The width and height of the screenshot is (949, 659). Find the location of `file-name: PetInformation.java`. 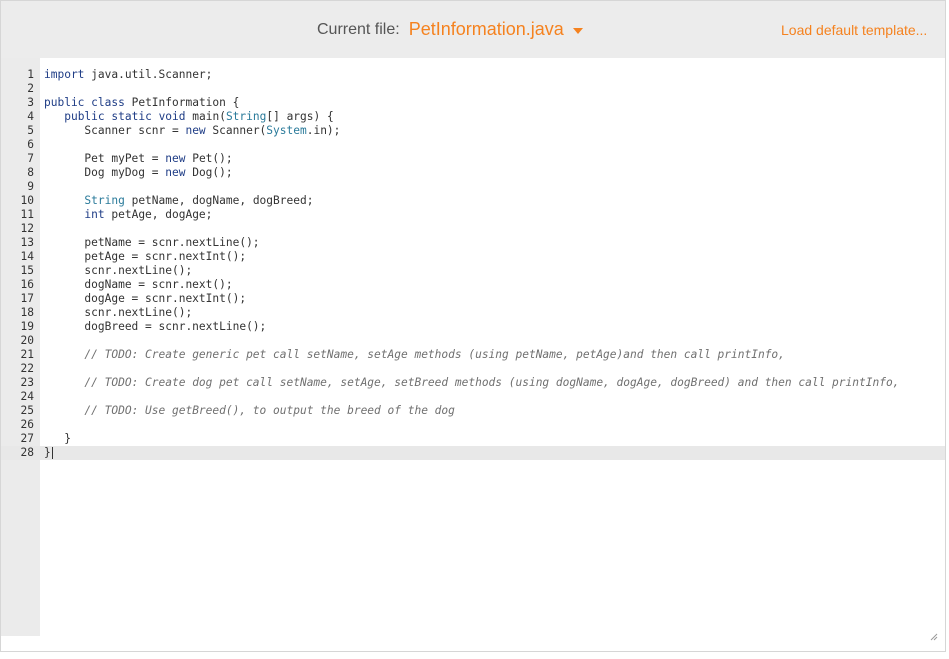

file-name: PetInformation.java is located at coordinates (486, 29).